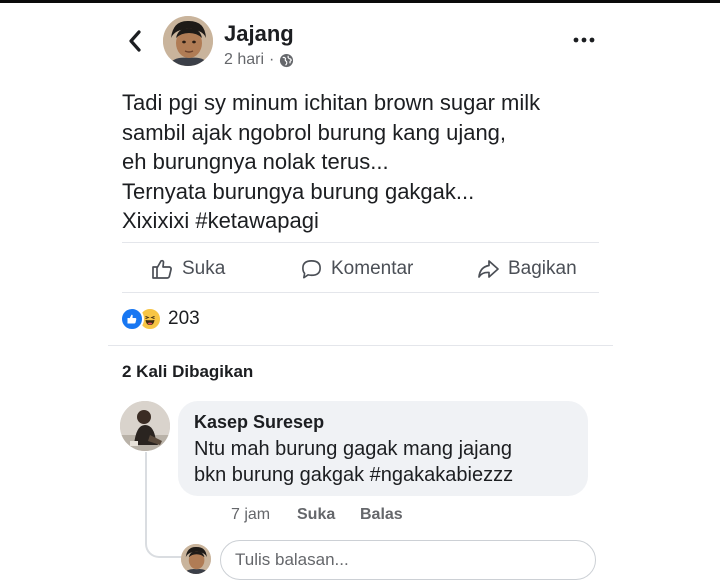 The image size is (720, 587). Describe the element at coordinates (187, 372) in the screenshot. I see `shares-count-label: 2 Kali Dibagikan` at that location.